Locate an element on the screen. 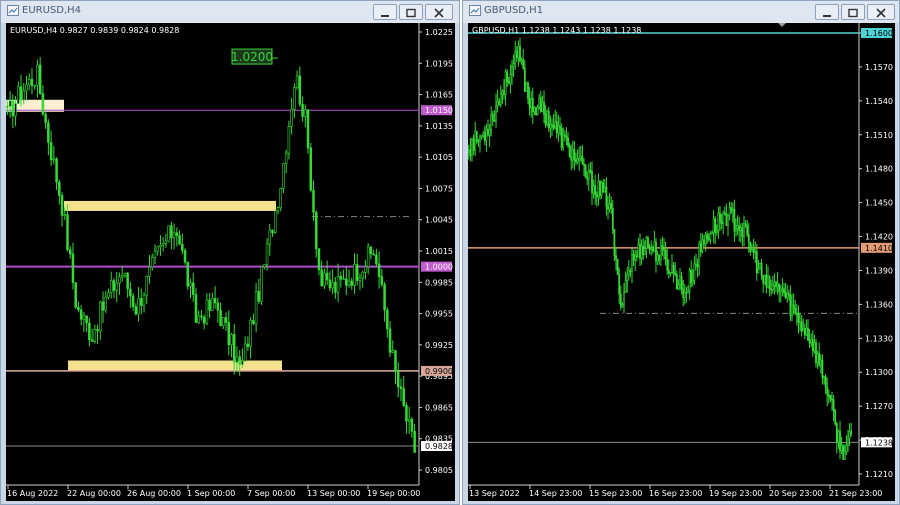 The image size is (900, 505). gbpusd-titlebar: GBPUSD,H1 is located at coordinates (681, 12).